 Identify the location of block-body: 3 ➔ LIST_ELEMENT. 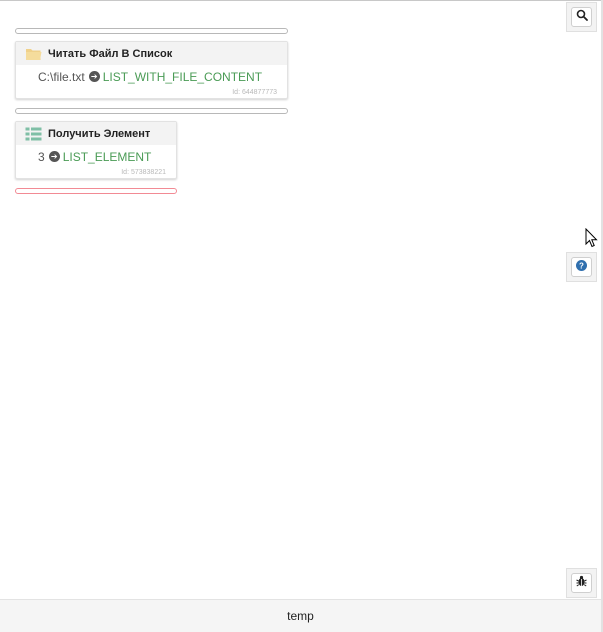
(96, 156).